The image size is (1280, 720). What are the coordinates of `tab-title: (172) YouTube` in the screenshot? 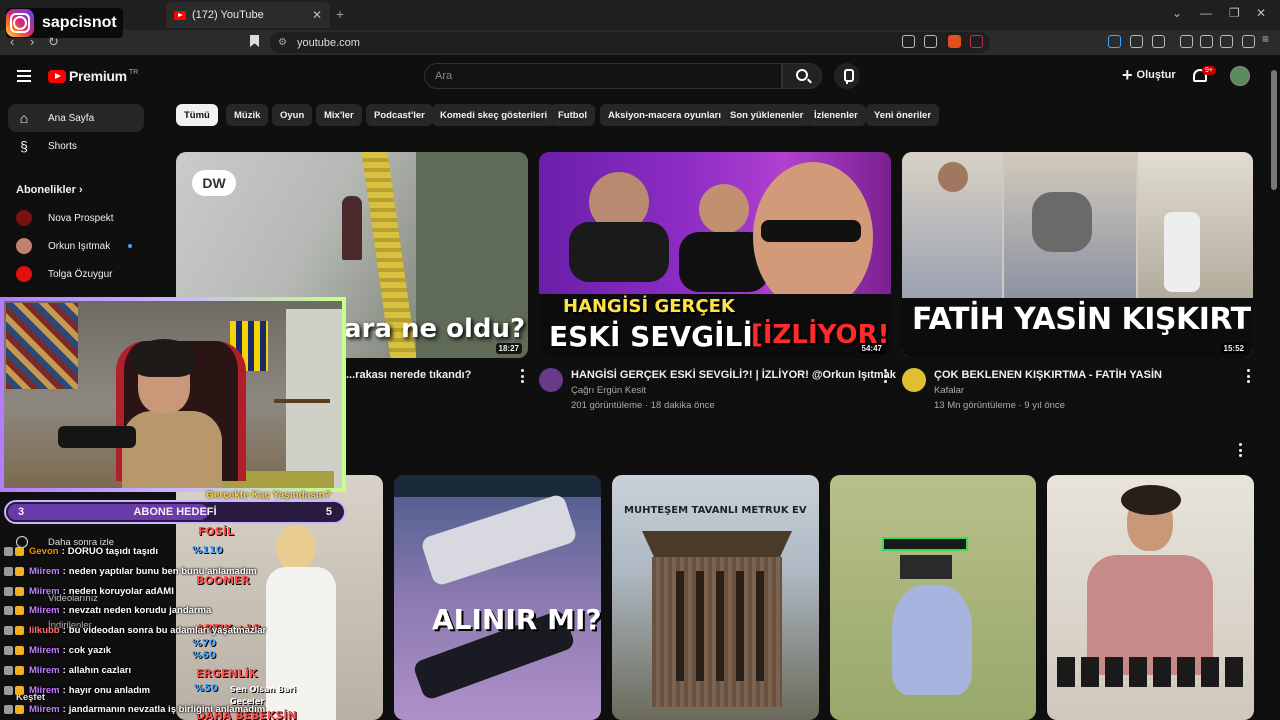 It's located at (228, 15).